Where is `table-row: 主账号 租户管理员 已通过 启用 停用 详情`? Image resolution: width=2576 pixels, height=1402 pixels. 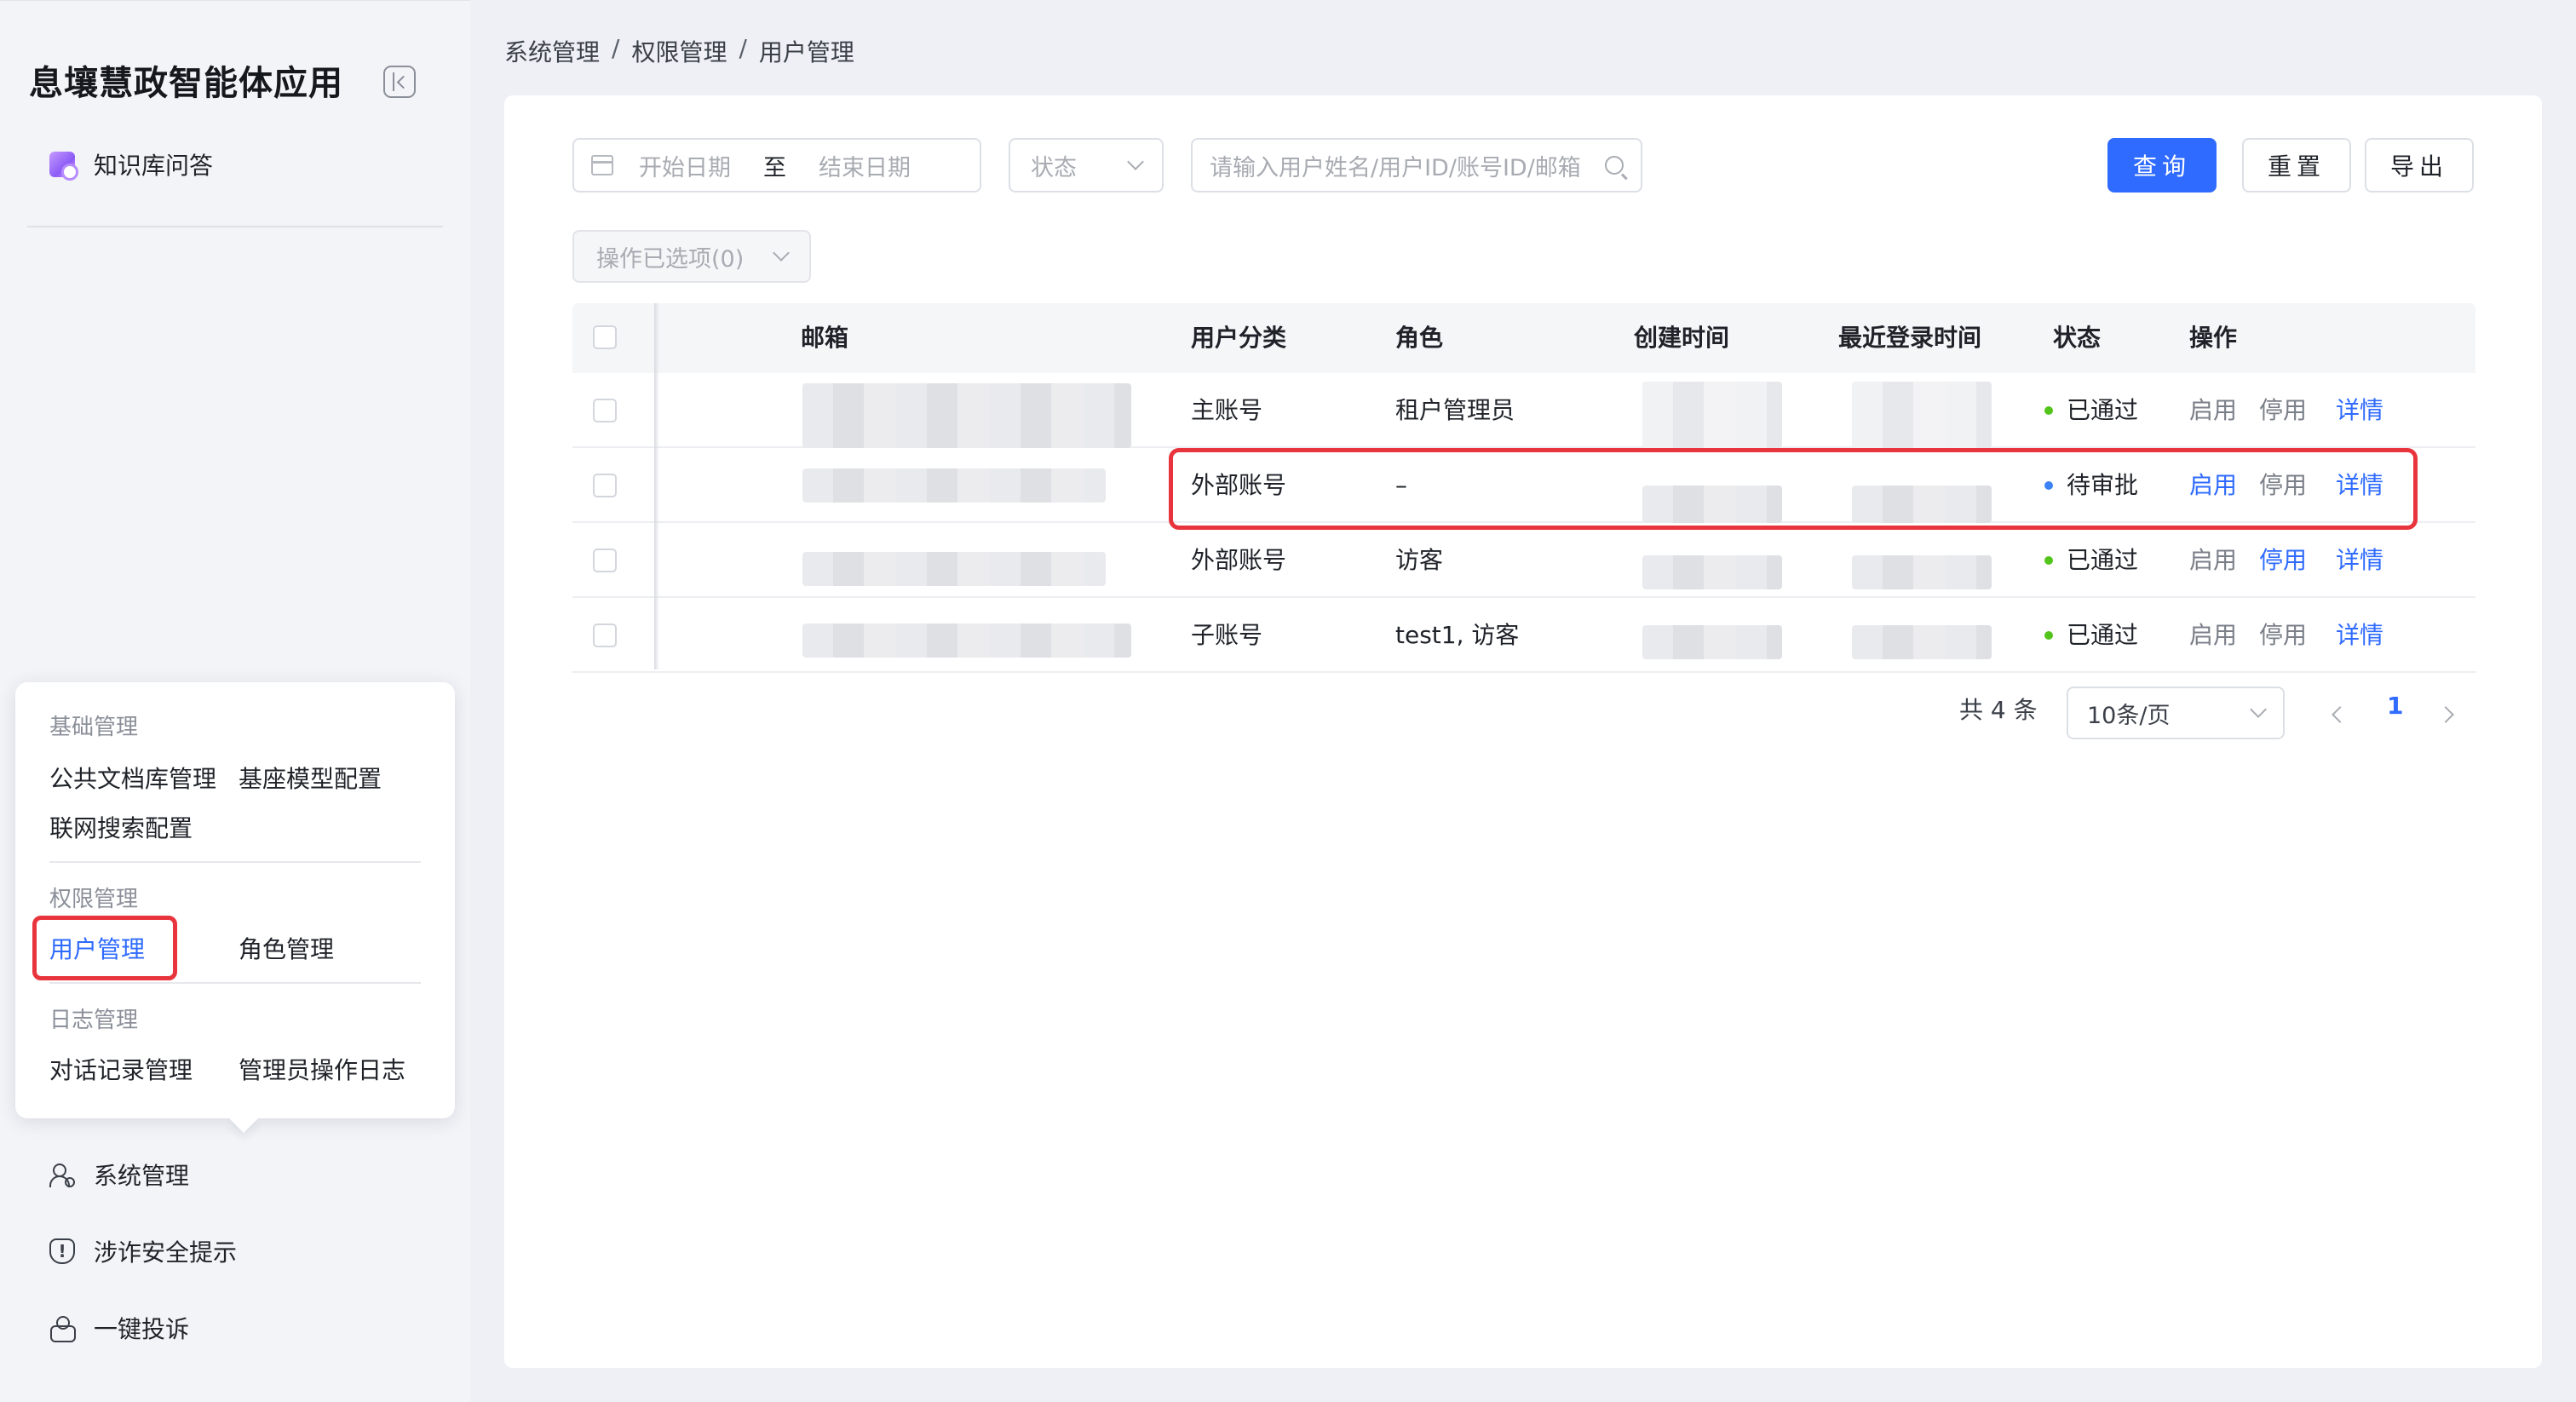 table-row: 主账号 租户管理员 已通过 启用 停用 详情 is located at coordinates (1523, 410).